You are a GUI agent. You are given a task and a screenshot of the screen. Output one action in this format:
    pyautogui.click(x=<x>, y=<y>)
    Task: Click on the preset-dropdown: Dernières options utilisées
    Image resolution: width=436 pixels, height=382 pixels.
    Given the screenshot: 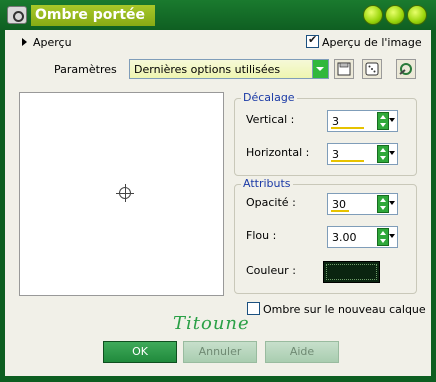 What is the action you would take?
    pyautogui.click(x=229, y=69)
    